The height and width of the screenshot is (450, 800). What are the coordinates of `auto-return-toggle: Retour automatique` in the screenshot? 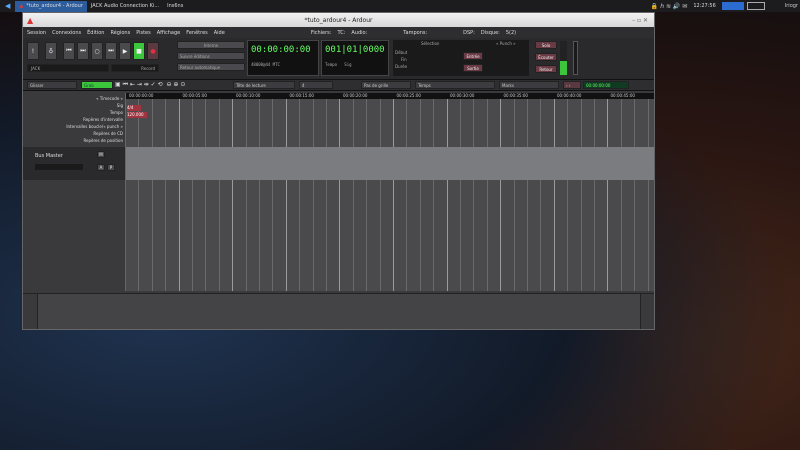 It's located at (211, 67).